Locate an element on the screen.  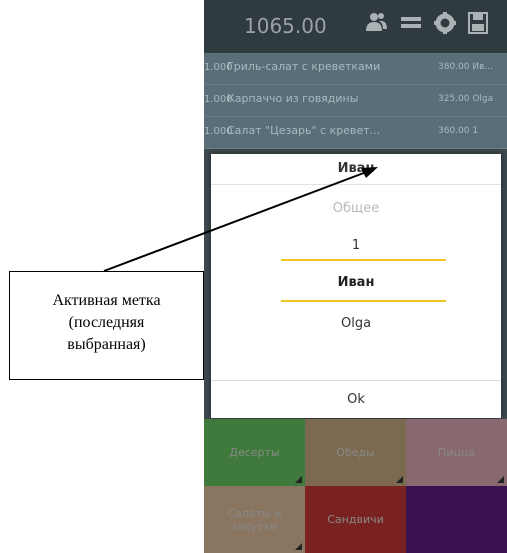
category-desserts: Десерты is located at coordinates (254, 452).